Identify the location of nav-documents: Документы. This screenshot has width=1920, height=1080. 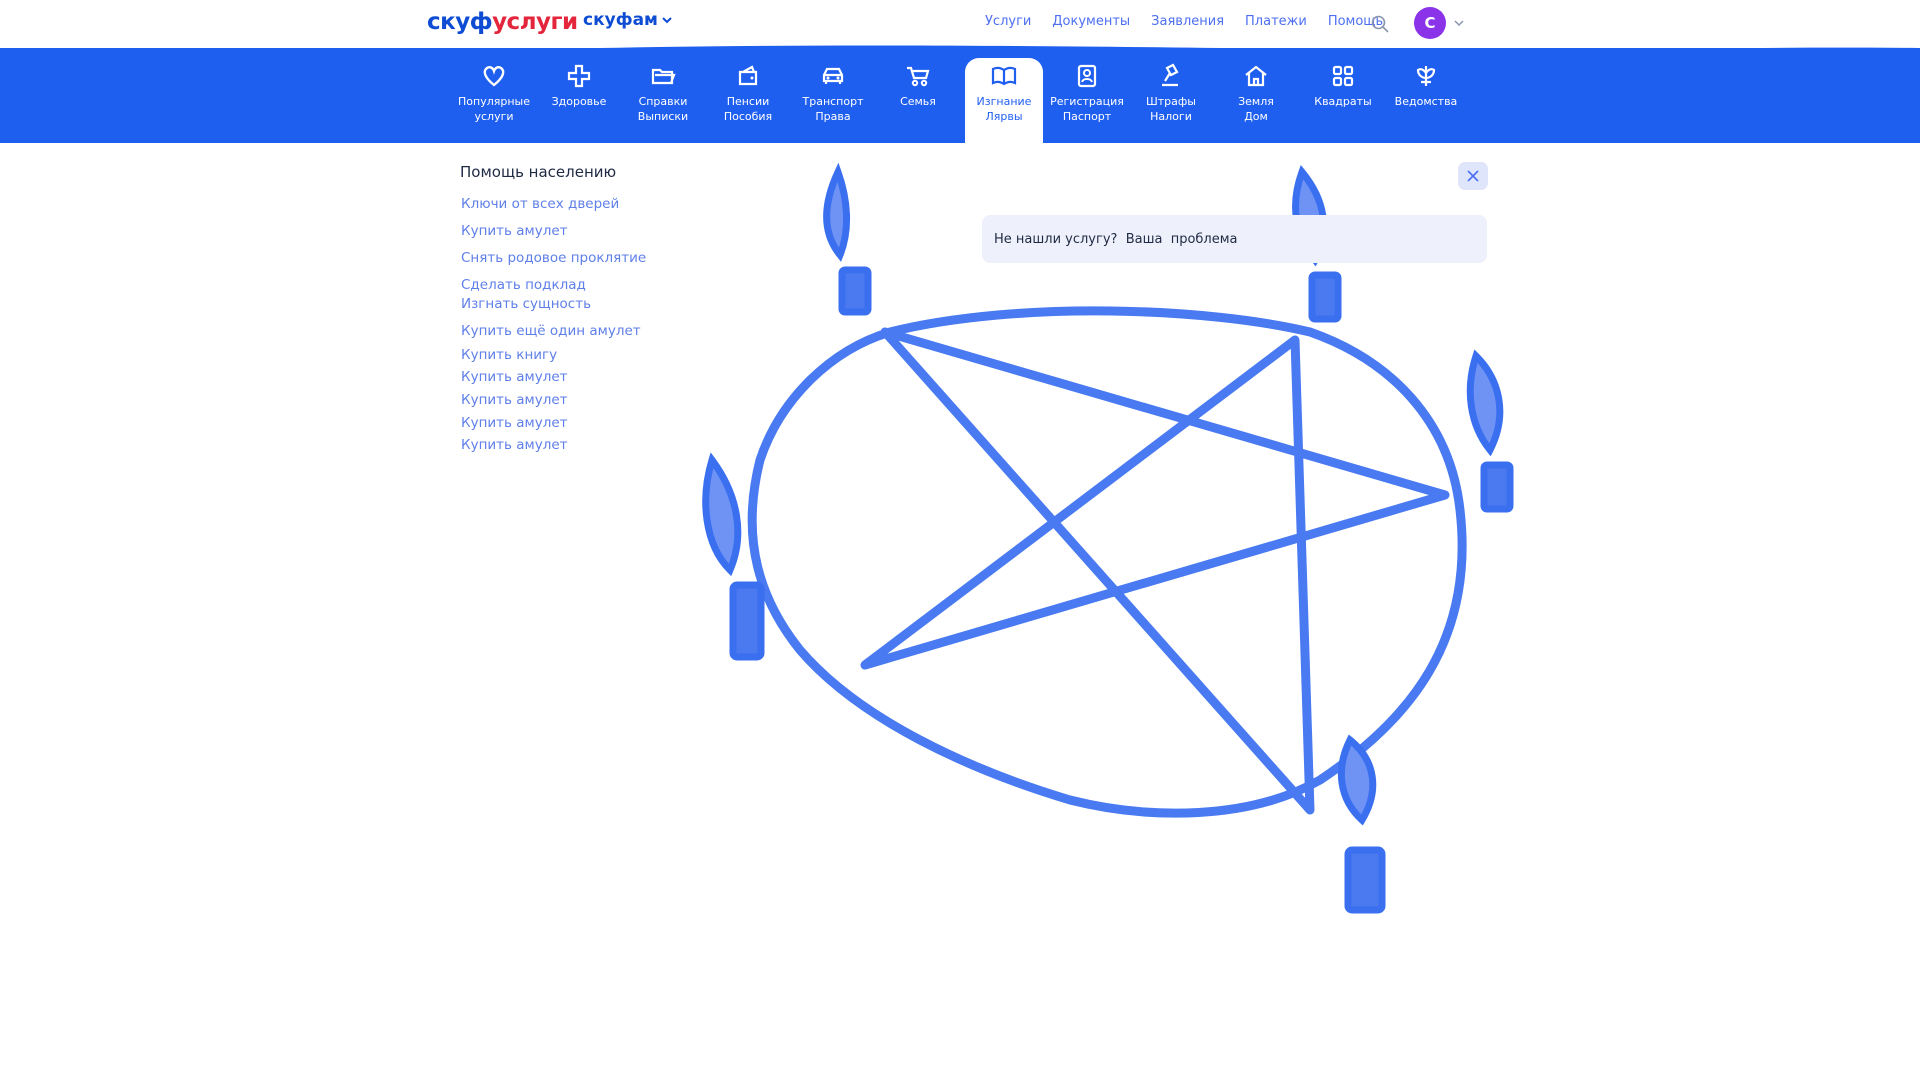
(1091, 21).